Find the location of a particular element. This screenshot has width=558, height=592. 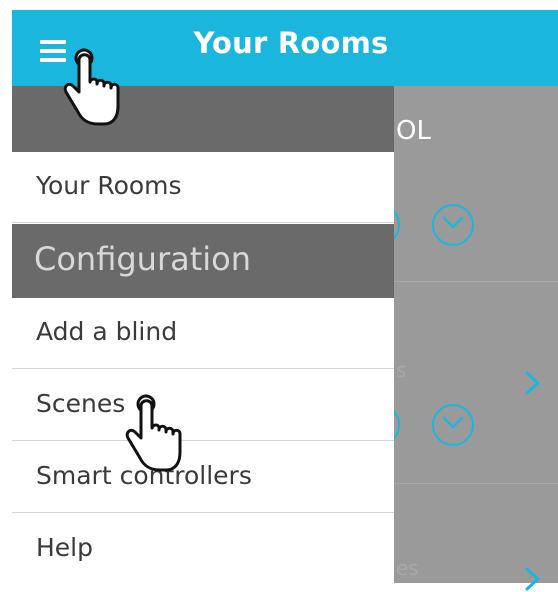

drawer-section-configuration: Configuration is located at coordinates (203, 261).